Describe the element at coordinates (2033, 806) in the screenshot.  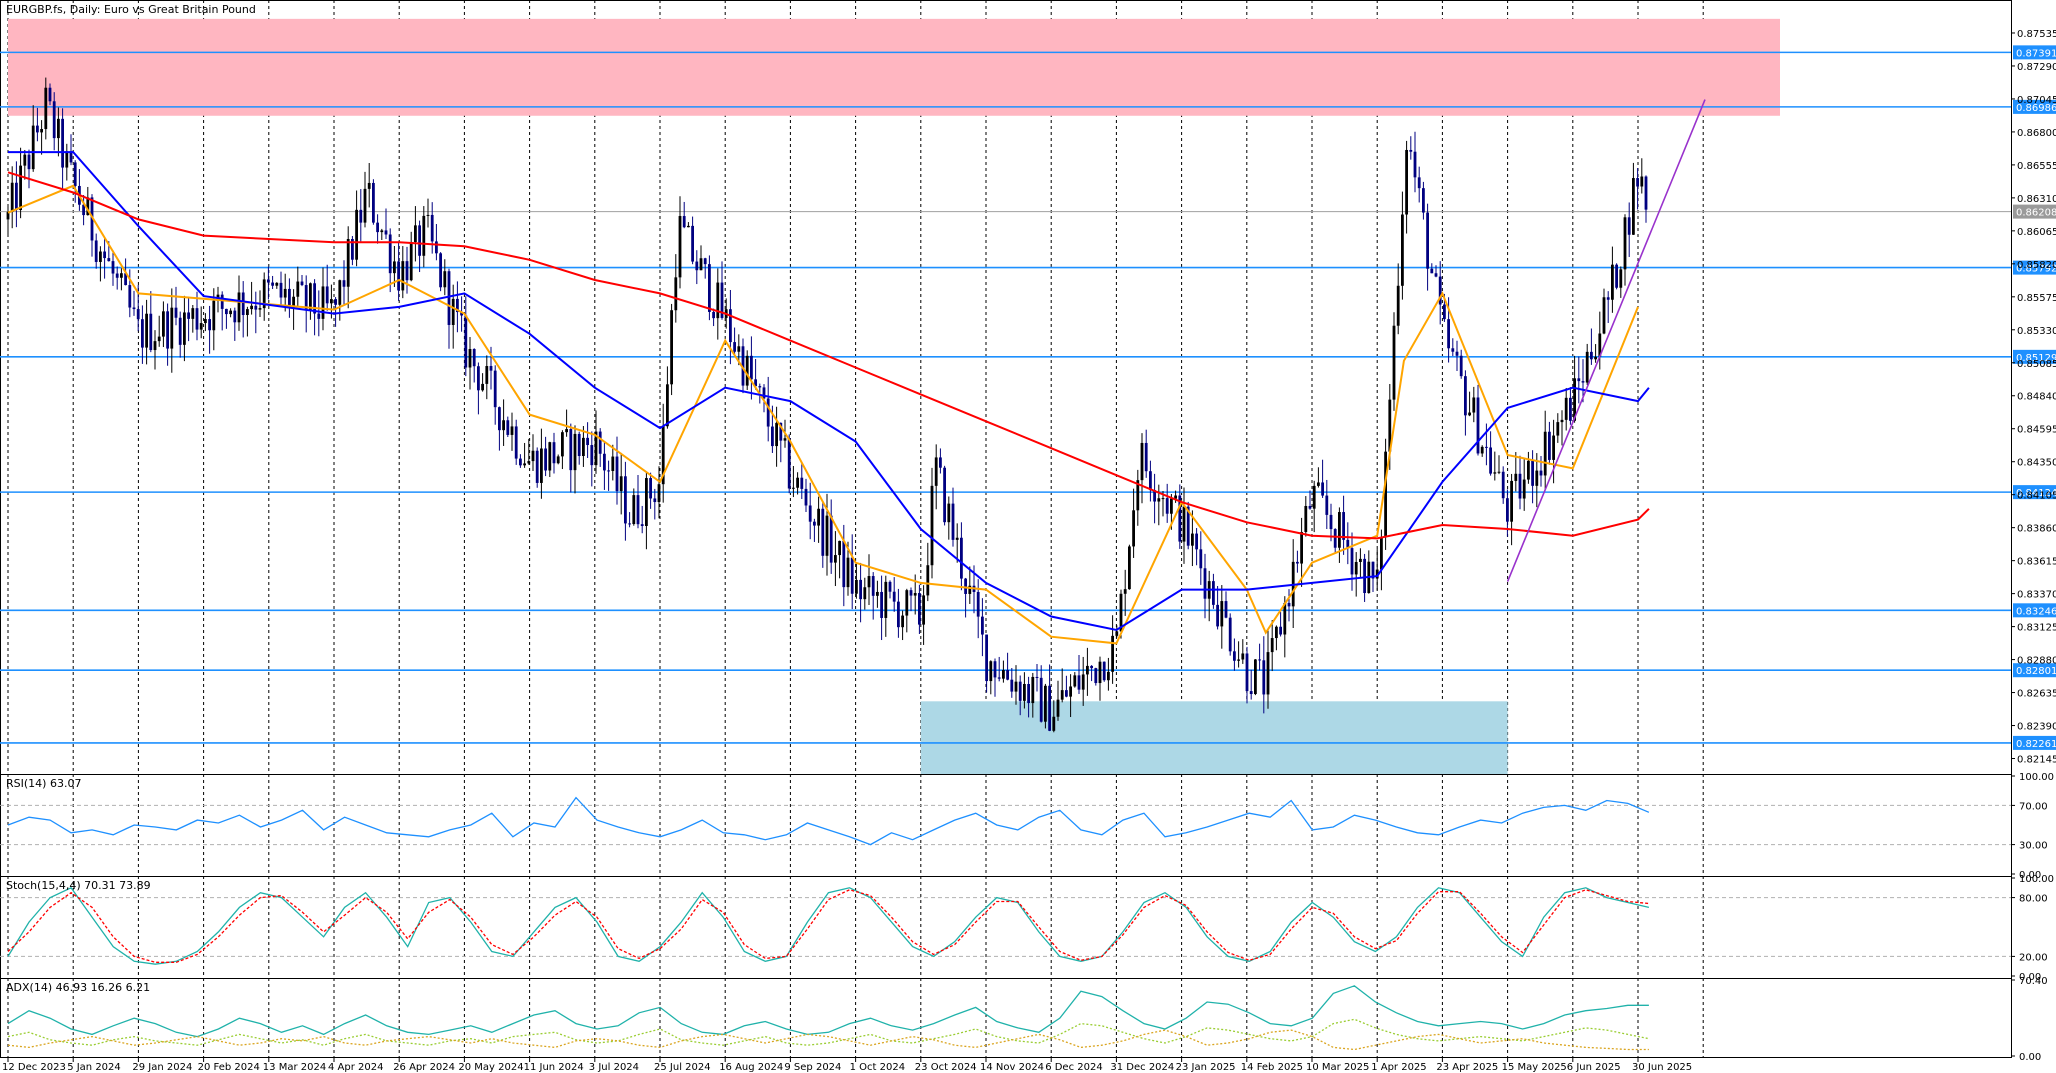
I see `indicator-tick-label: 70.00` at that location.